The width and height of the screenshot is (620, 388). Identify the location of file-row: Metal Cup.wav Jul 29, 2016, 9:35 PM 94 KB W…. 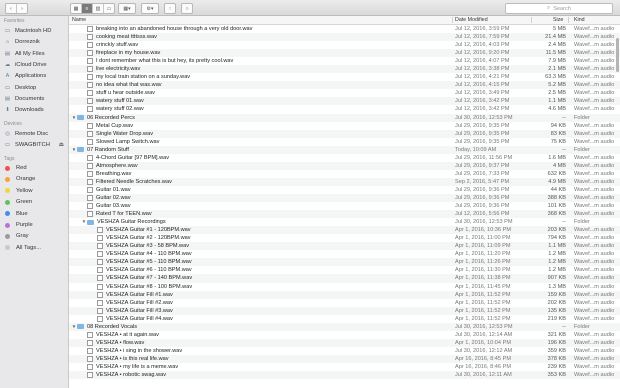
(344, 126).